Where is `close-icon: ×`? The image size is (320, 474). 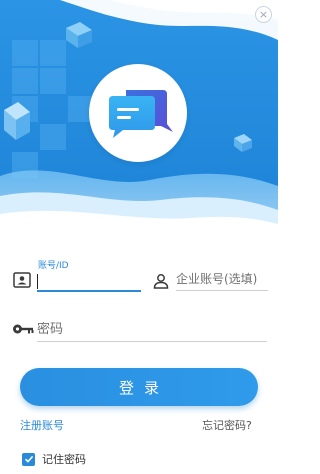
close-icon: × is located at coordinates (263, 14).